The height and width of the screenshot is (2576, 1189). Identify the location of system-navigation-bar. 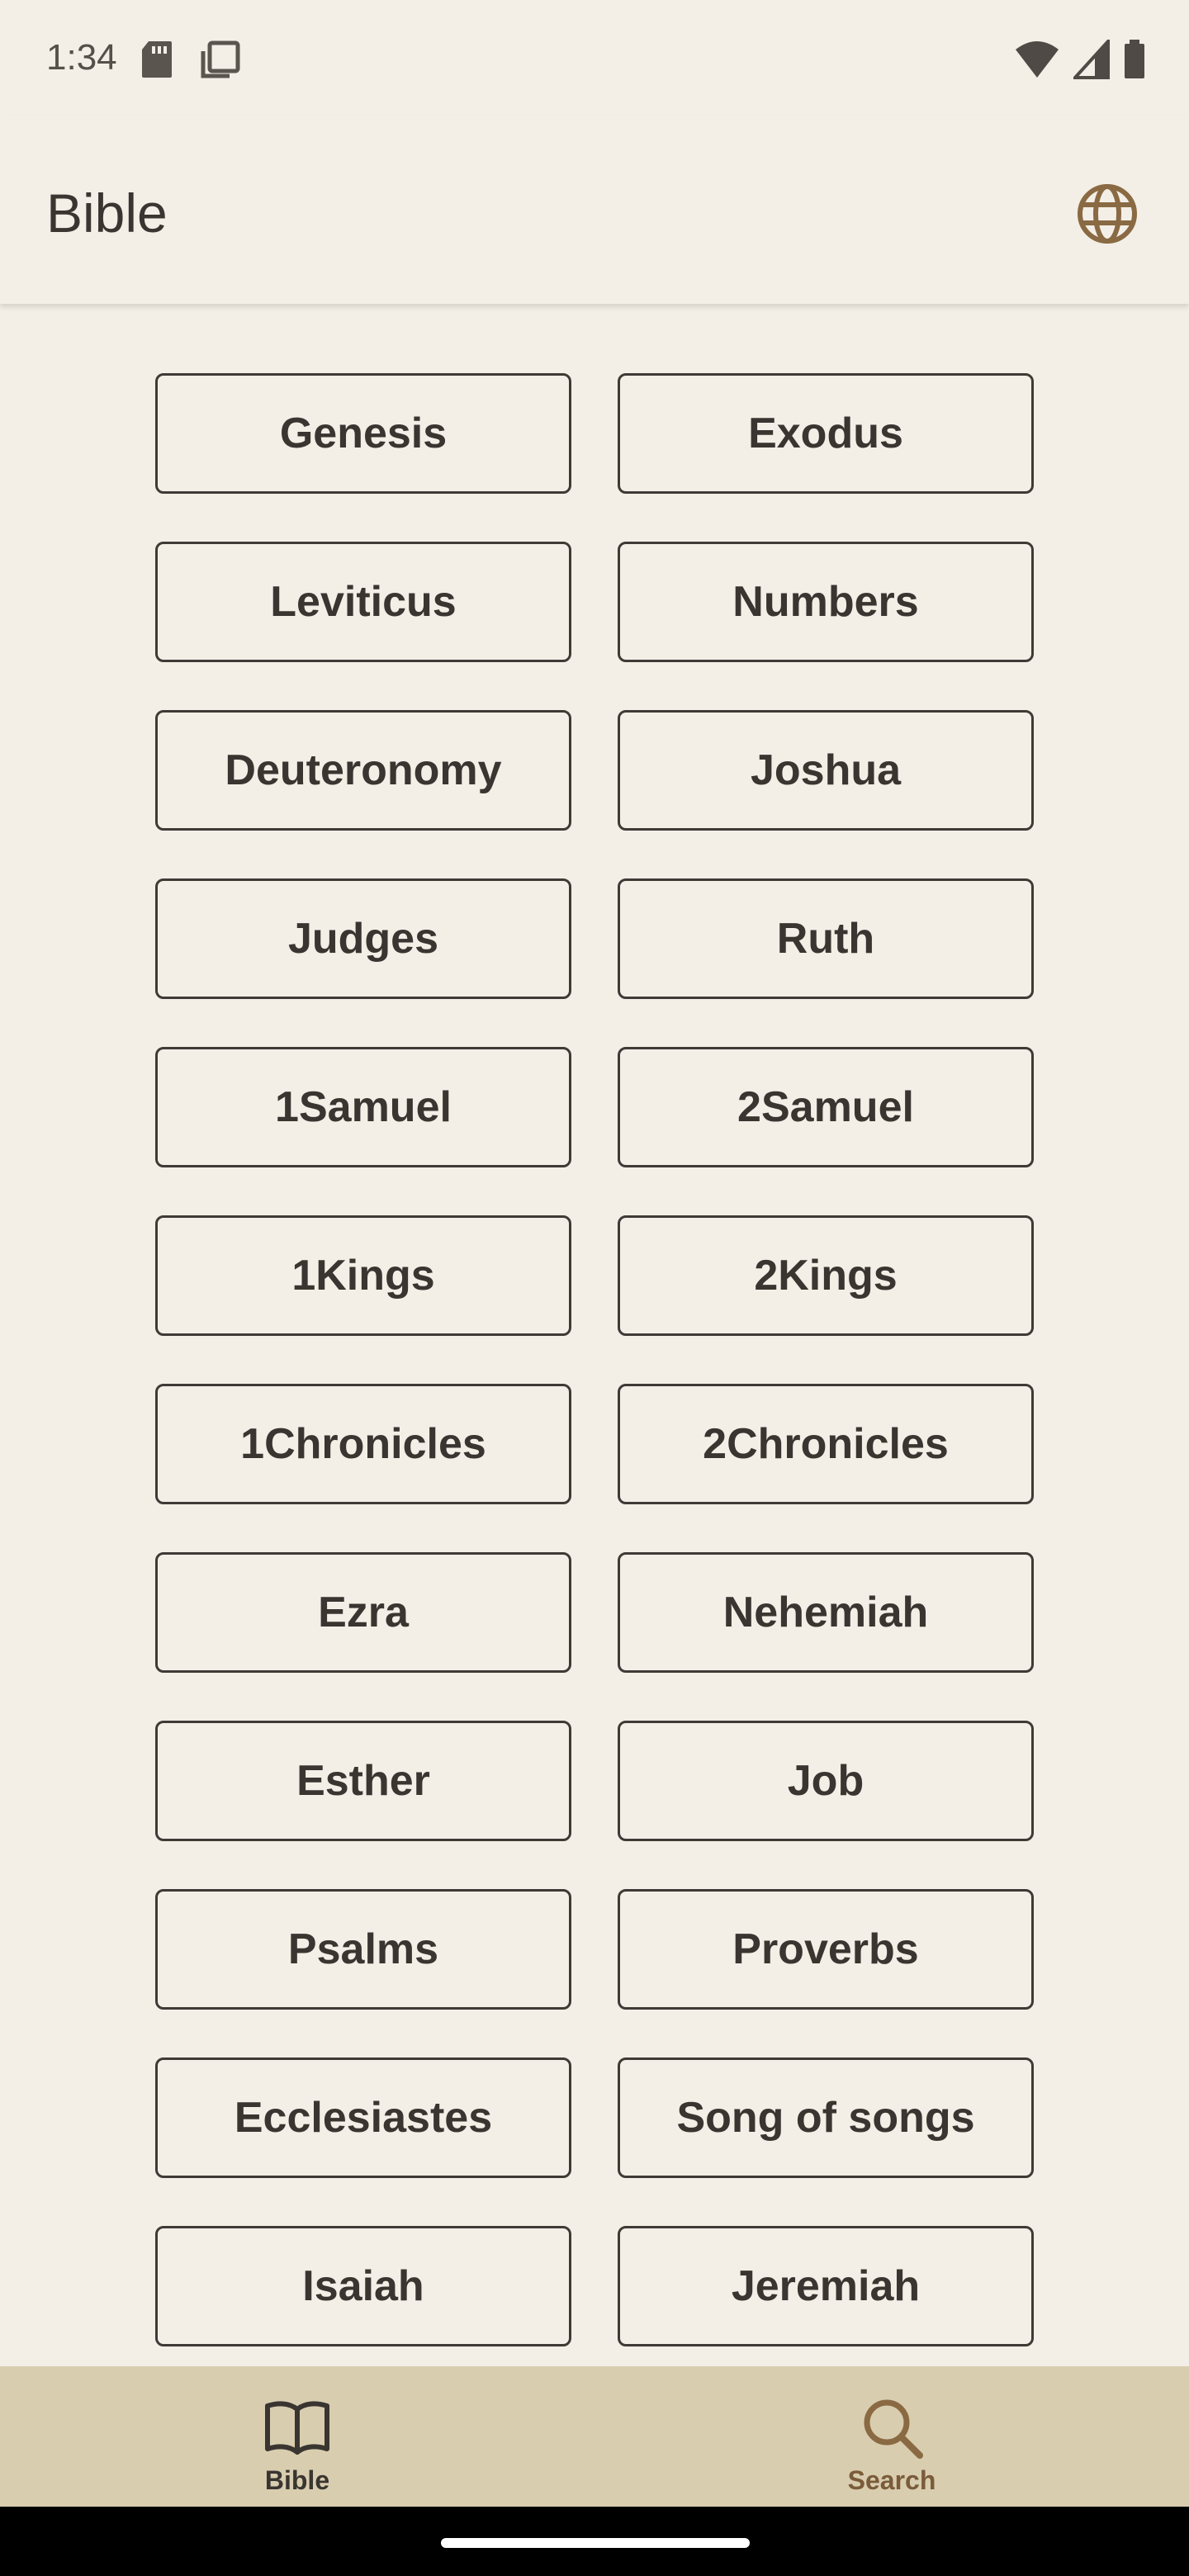
(594, 2541).